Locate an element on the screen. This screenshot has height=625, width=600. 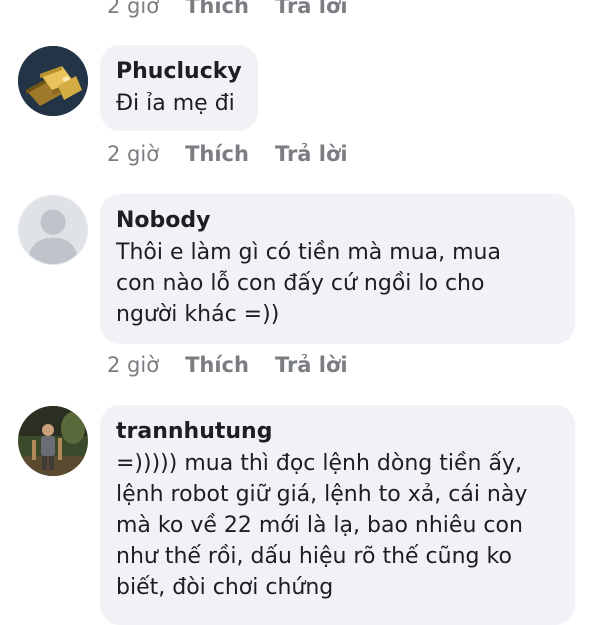
comment-author: Nobody is located at coordinates (337, 221).